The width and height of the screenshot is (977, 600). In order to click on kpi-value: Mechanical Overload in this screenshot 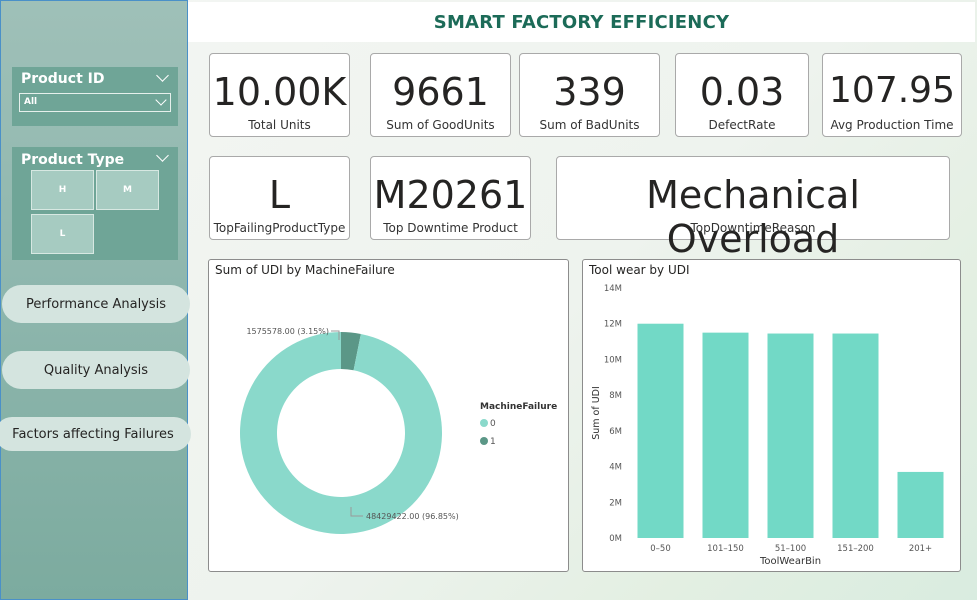, I will do `click(753, 217)`.